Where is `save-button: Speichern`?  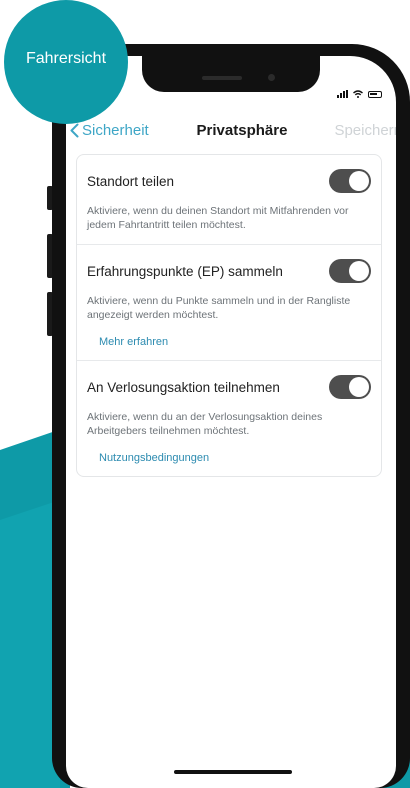
save-button: Speichern is located at coordinates (365, 130).